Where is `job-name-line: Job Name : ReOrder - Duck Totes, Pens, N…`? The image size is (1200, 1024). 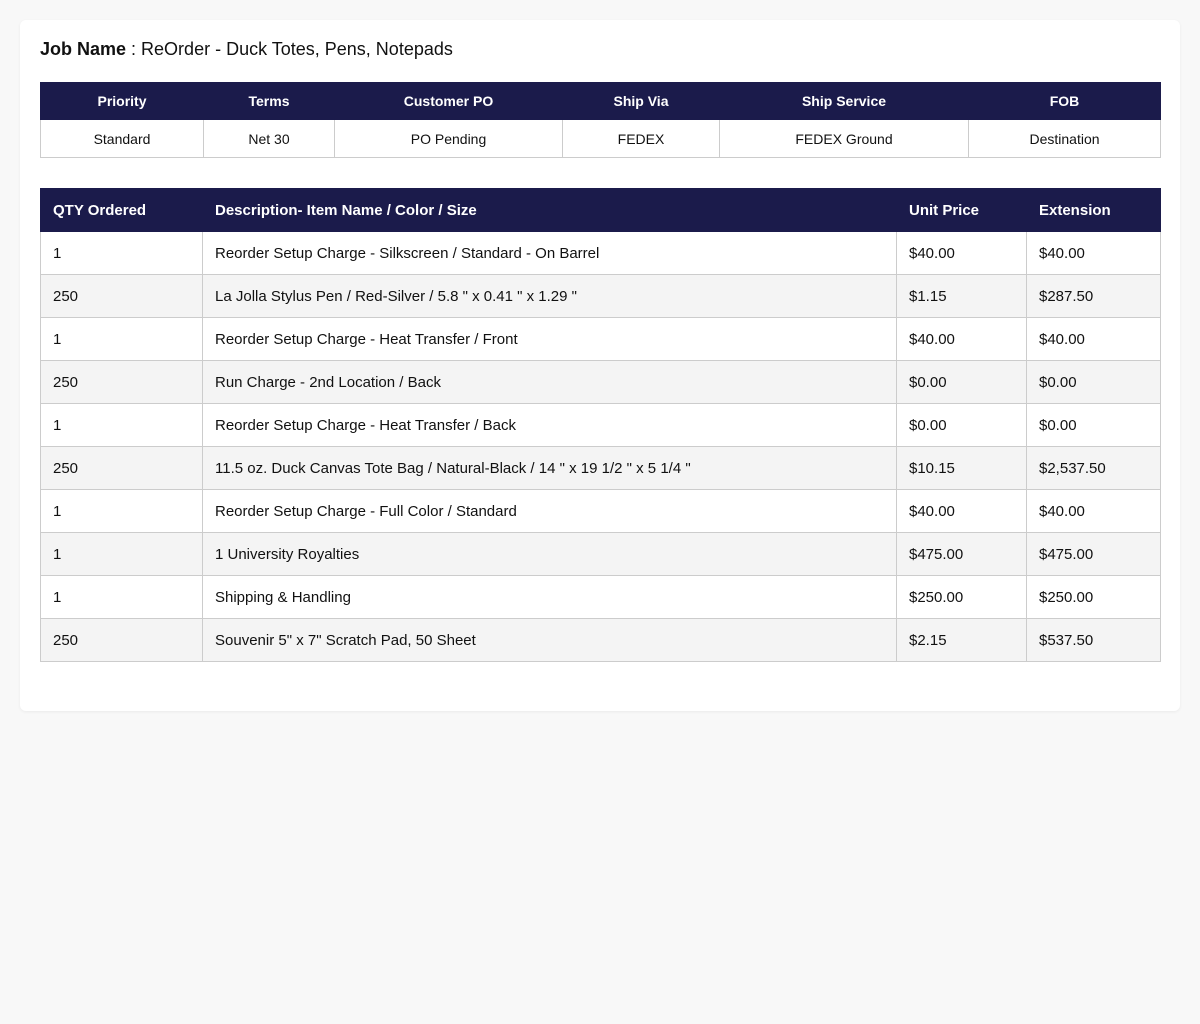
job-name-line: Job Name : ReOrder - Duck Totes, Pens, N… is located at coordinates (246, 49).